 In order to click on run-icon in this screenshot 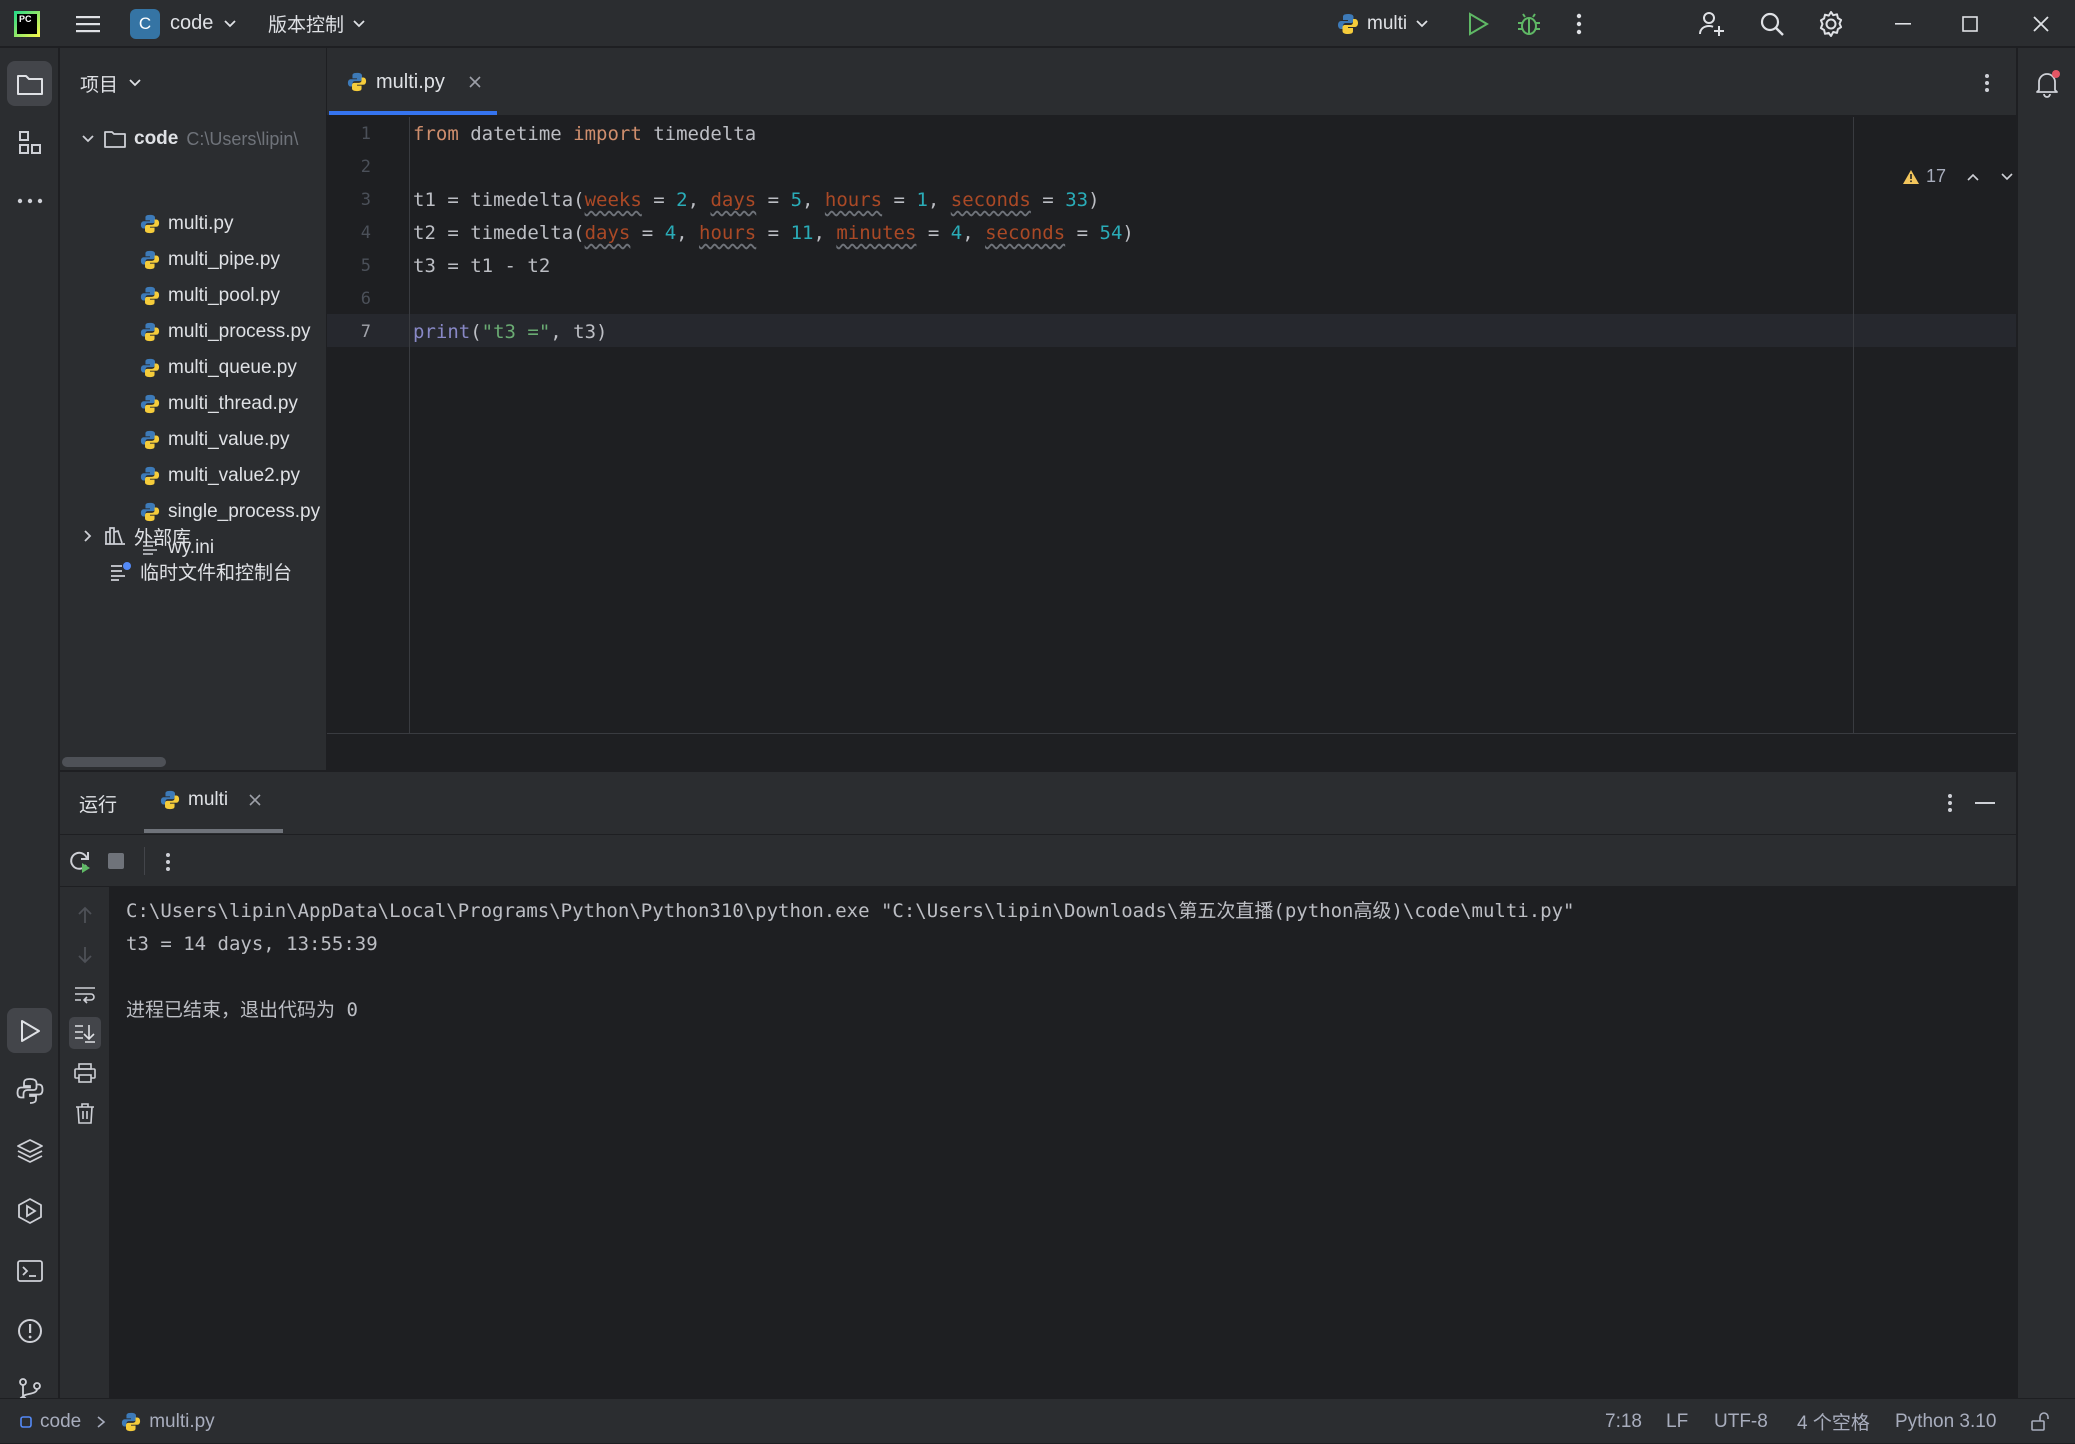, I will do `click(1478, 23)`.